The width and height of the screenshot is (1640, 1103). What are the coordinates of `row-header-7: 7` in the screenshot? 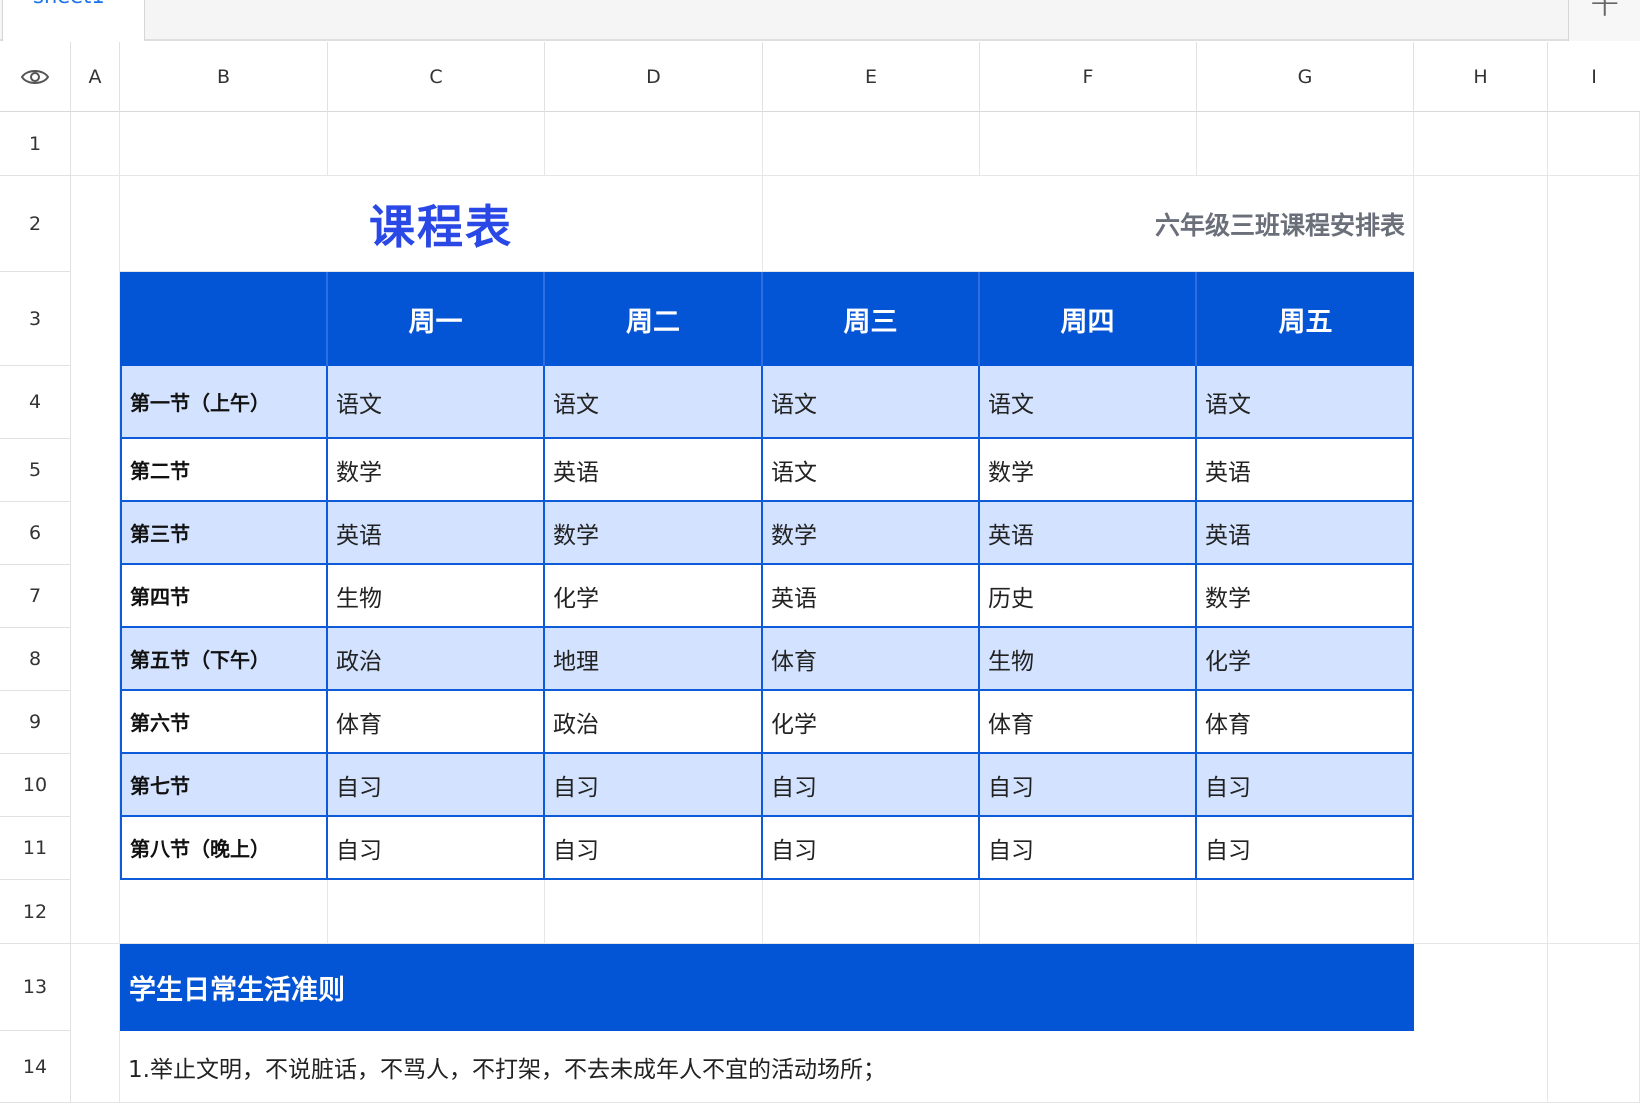 It's located at (35, 596).